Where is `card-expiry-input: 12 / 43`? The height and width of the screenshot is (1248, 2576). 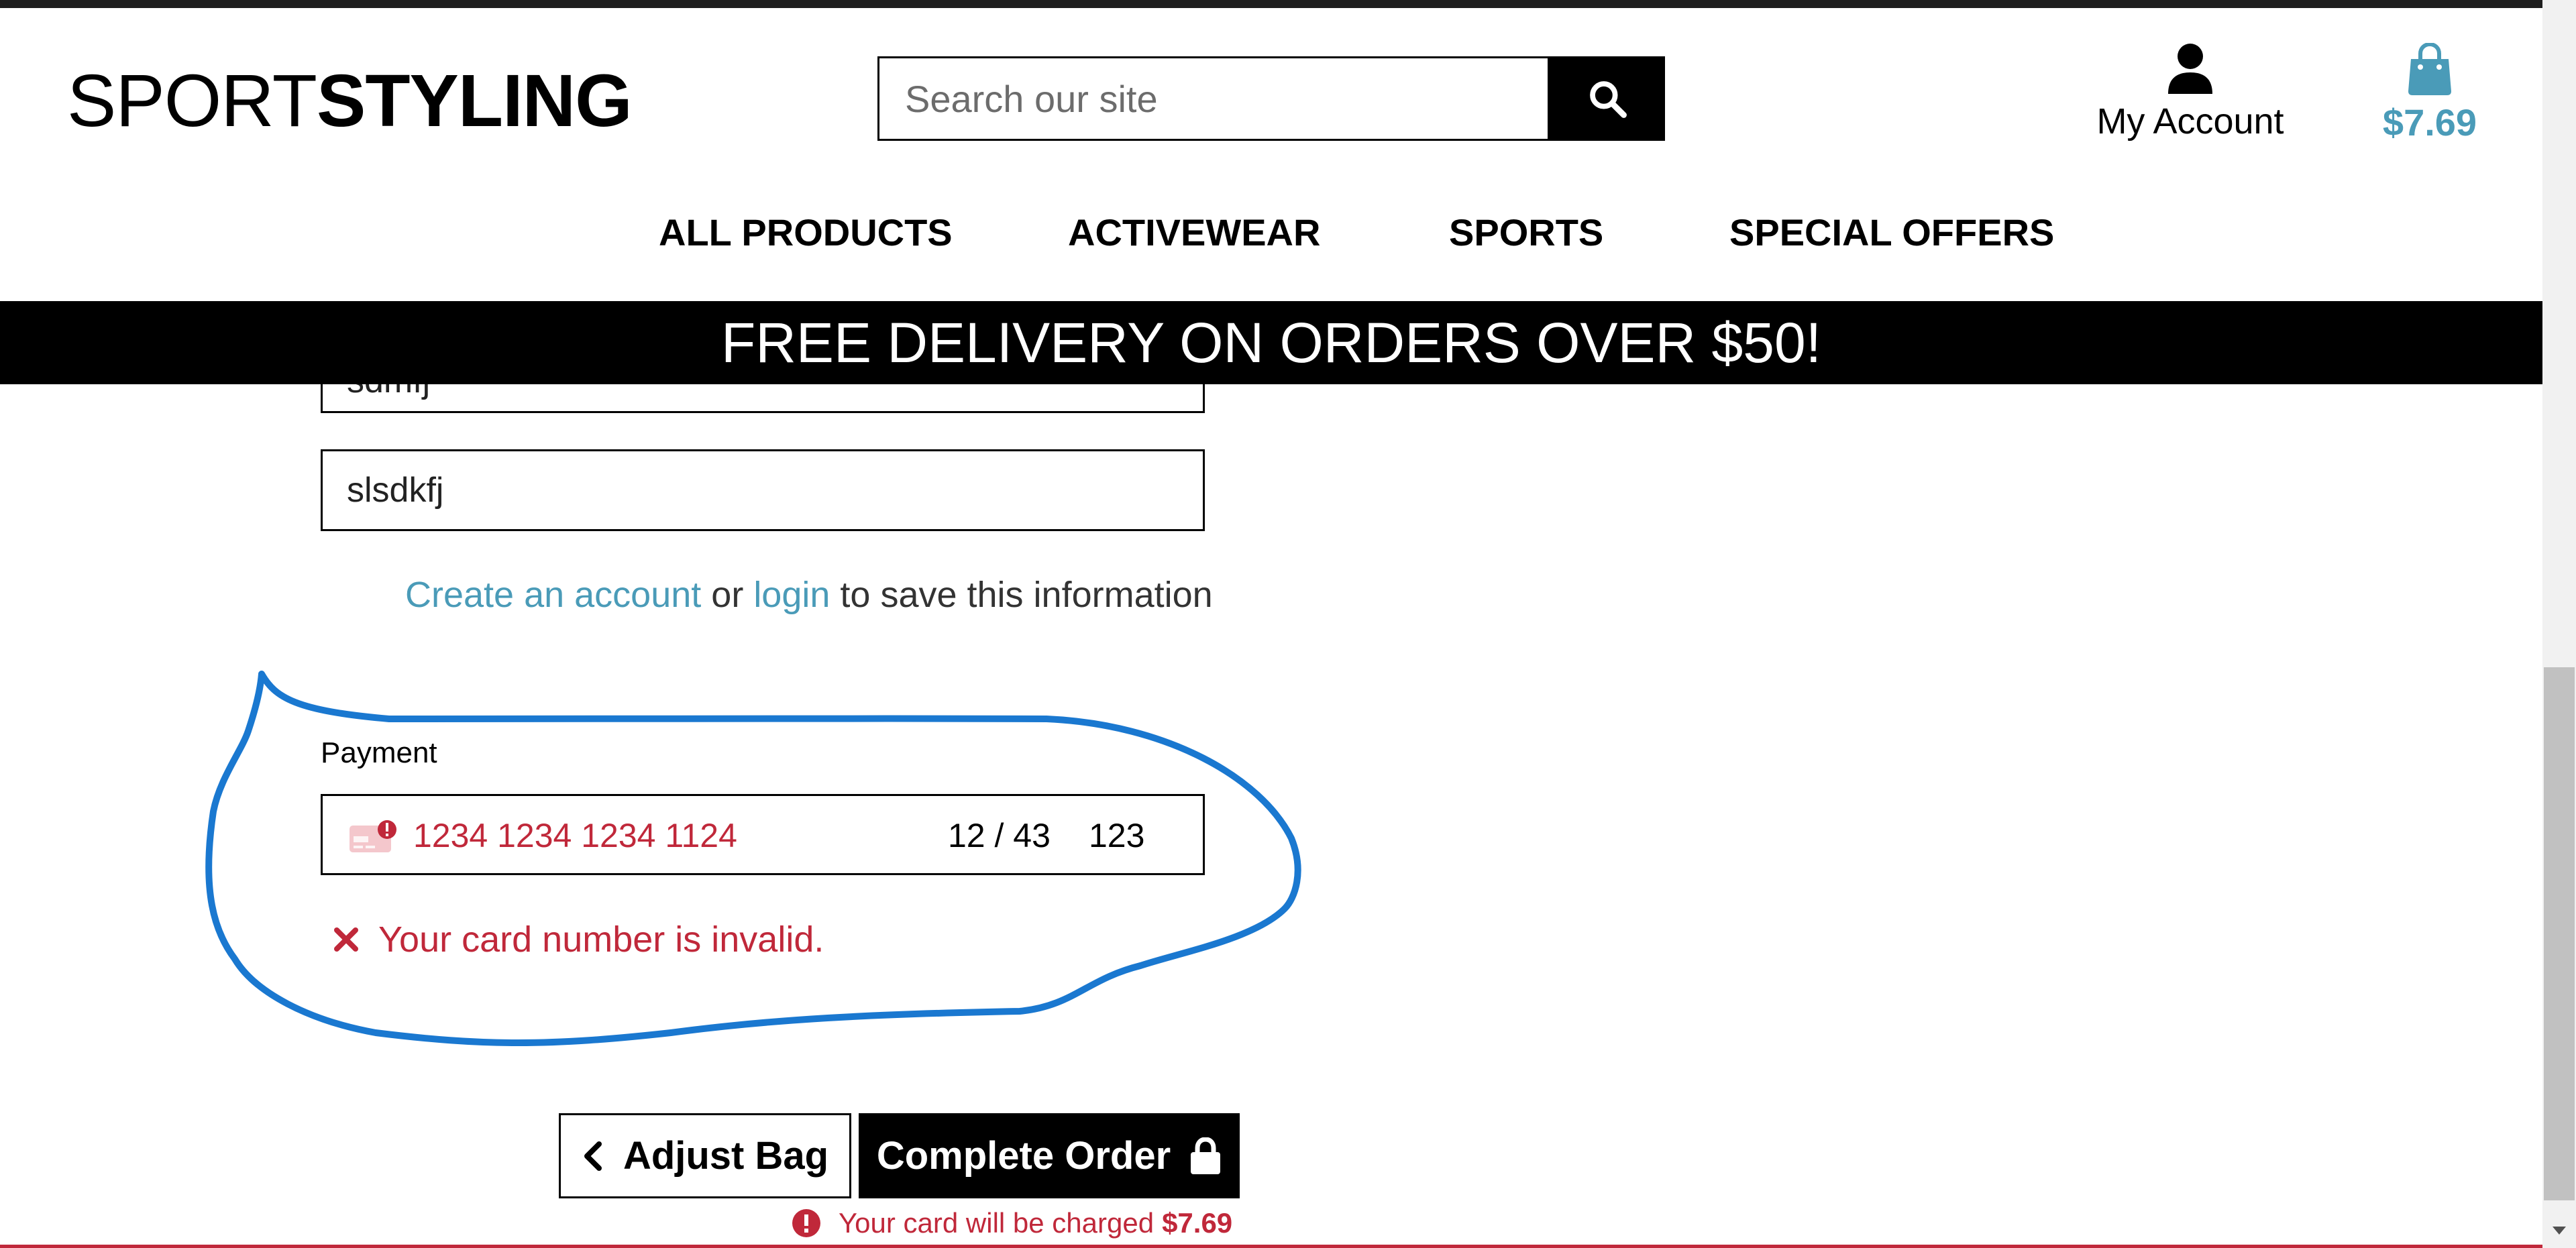
card-expiry-input: 12 / 43 is located at coordinates (999, 835).